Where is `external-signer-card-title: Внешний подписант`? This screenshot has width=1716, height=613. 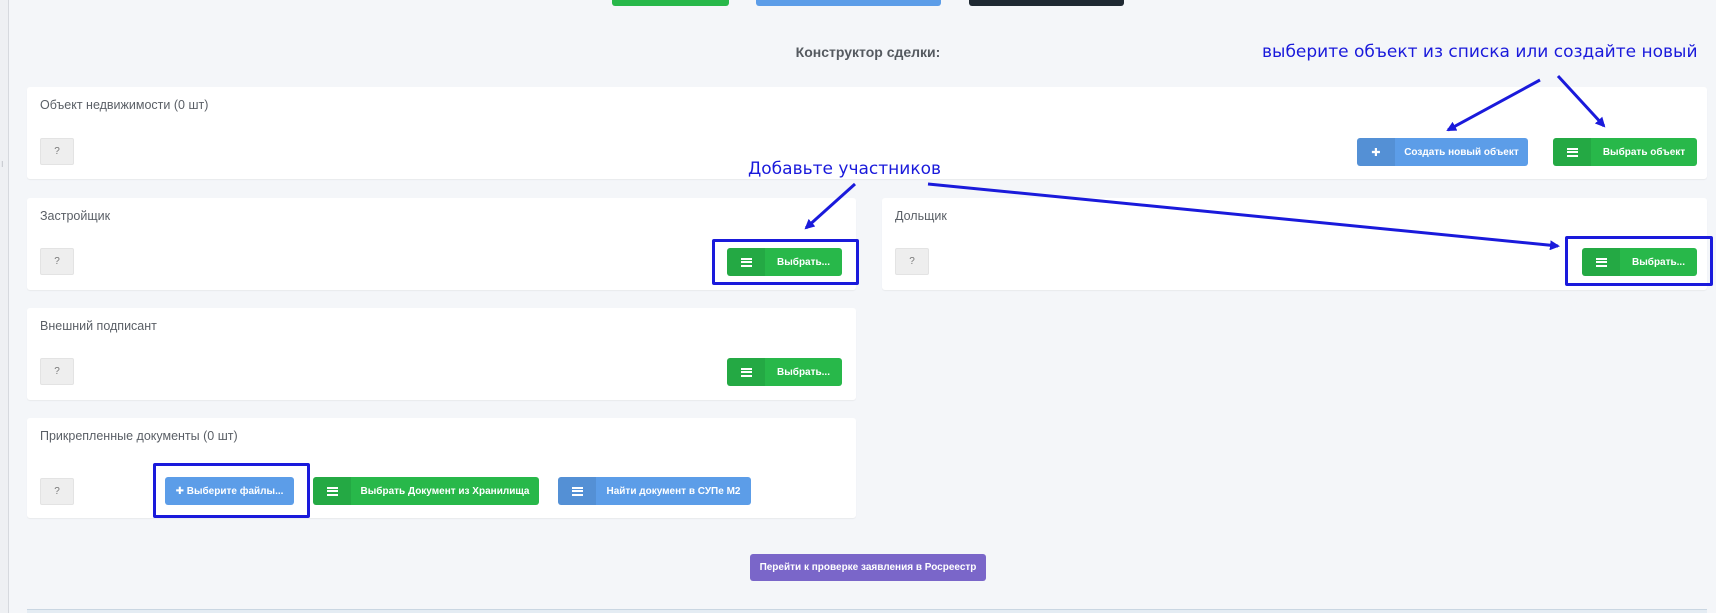 external-signer-card-title: Внешний подписант is located at coordinates (98, 326).